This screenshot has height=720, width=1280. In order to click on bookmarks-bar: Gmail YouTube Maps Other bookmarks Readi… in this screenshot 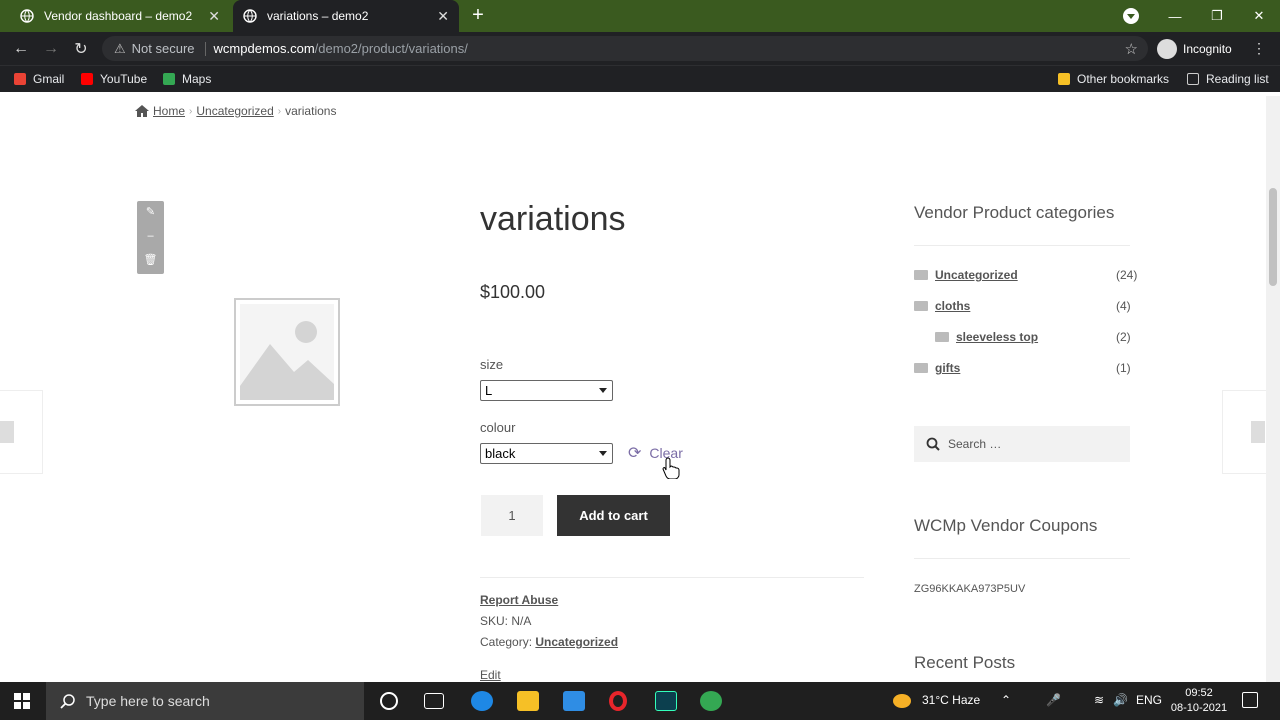, I will do `click(640, 78)`.